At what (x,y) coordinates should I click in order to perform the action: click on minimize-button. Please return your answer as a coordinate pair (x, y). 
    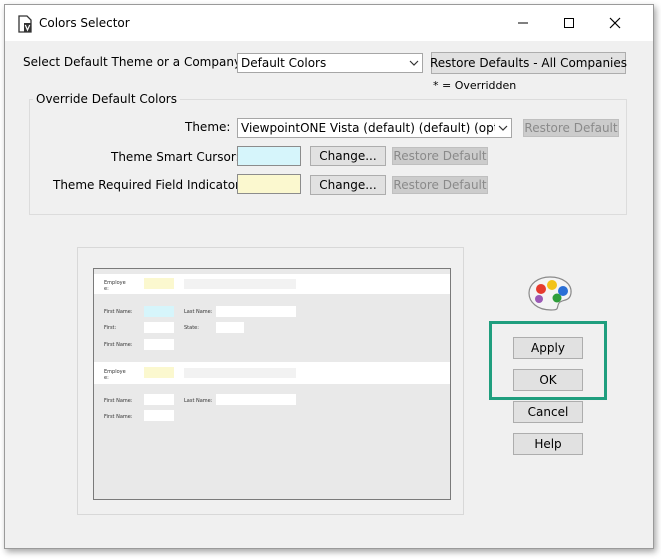
    Looking at the image, I should click on (523, 23).